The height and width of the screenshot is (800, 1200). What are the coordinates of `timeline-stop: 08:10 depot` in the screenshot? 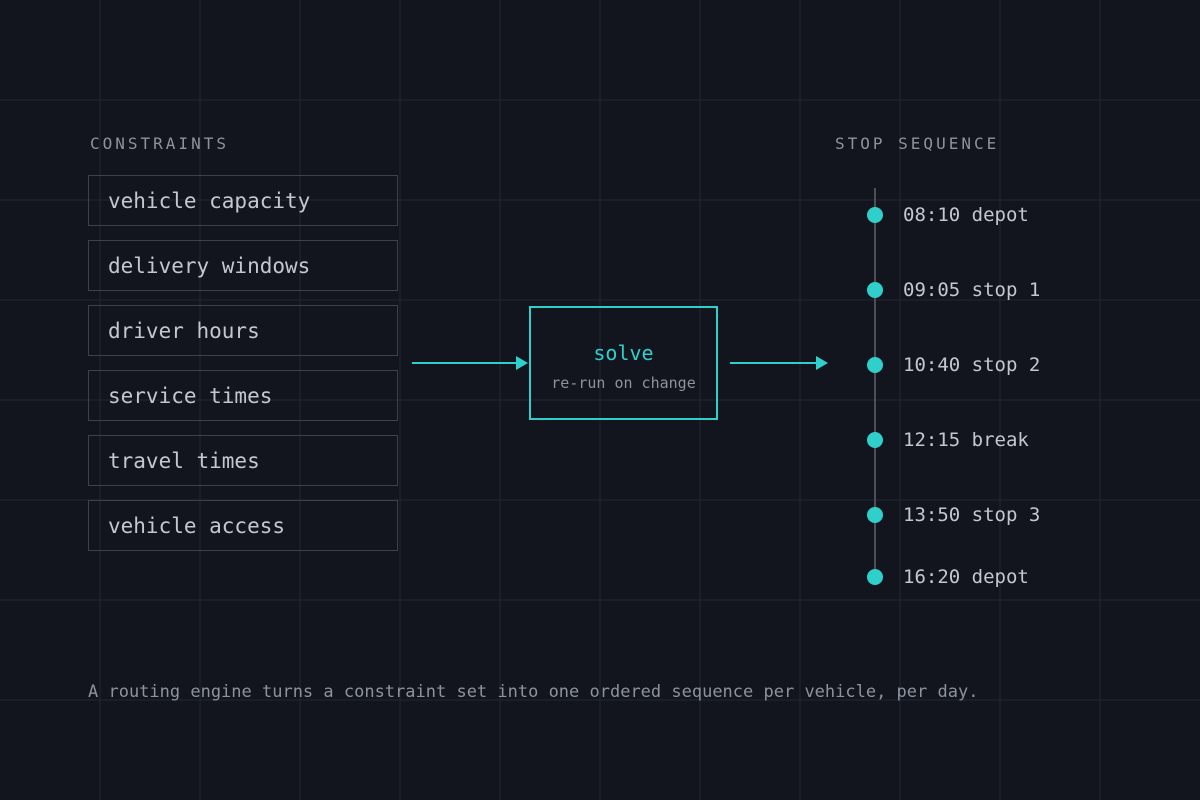 It's located at (948, 215).